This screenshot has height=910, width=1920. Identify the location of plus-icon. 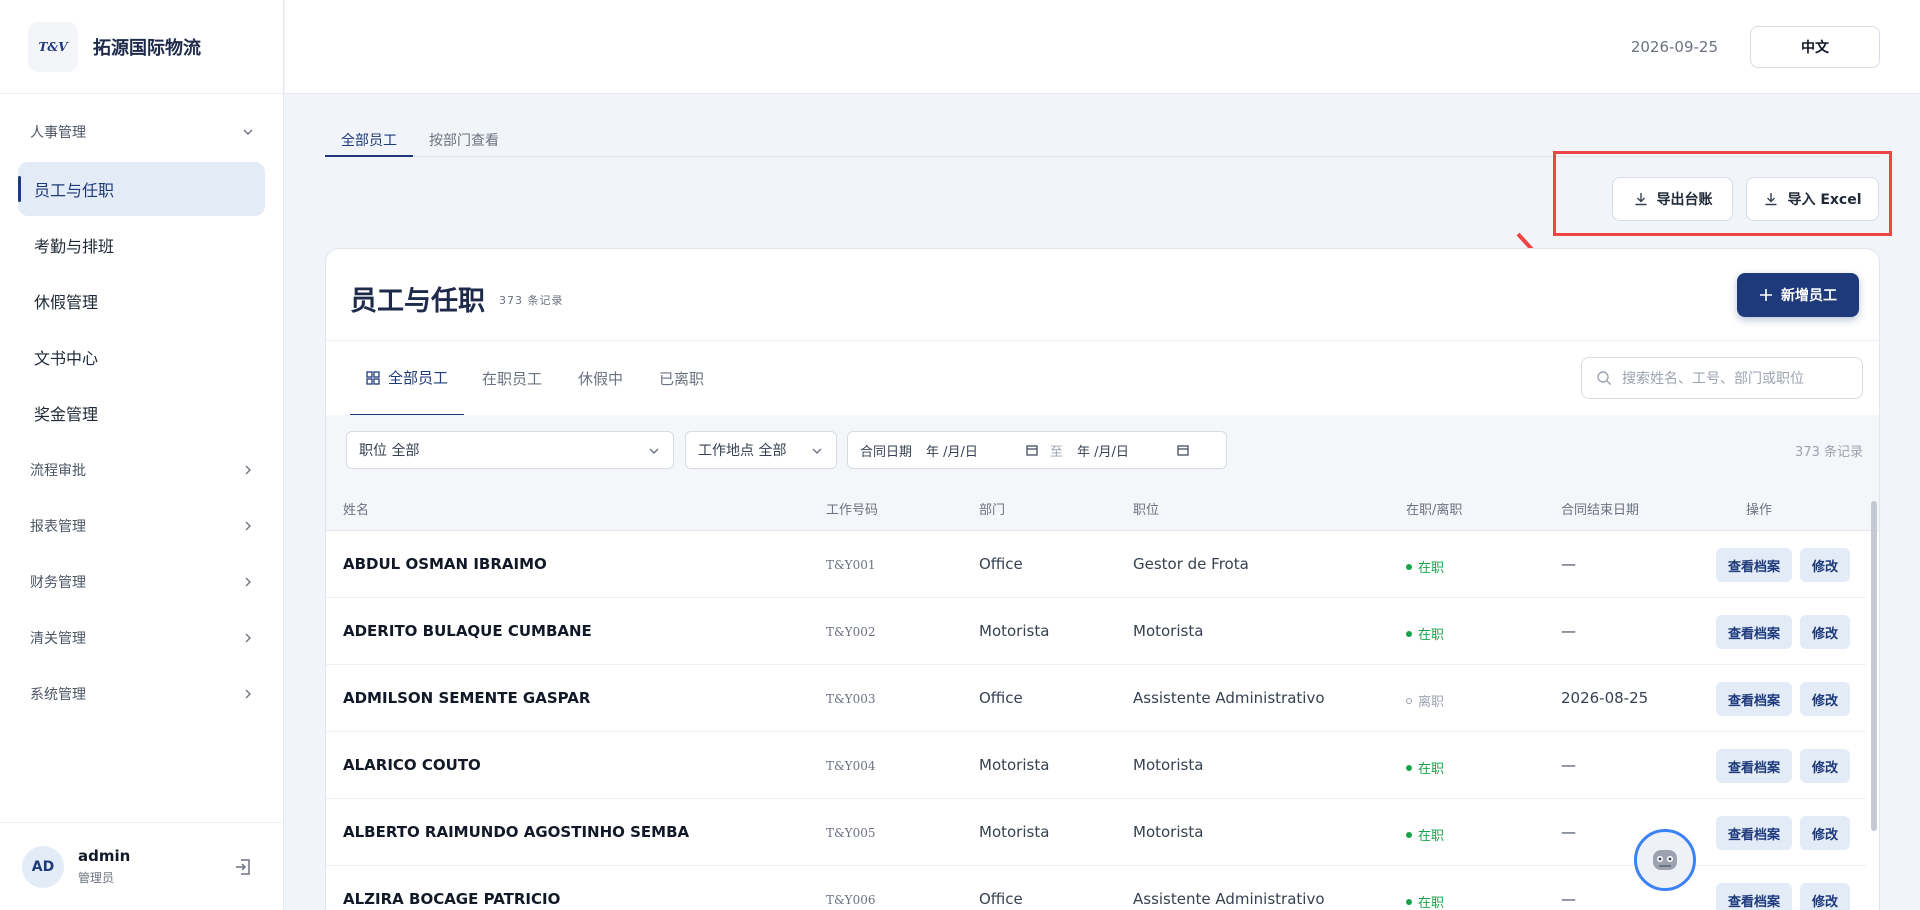
(1766, 295).